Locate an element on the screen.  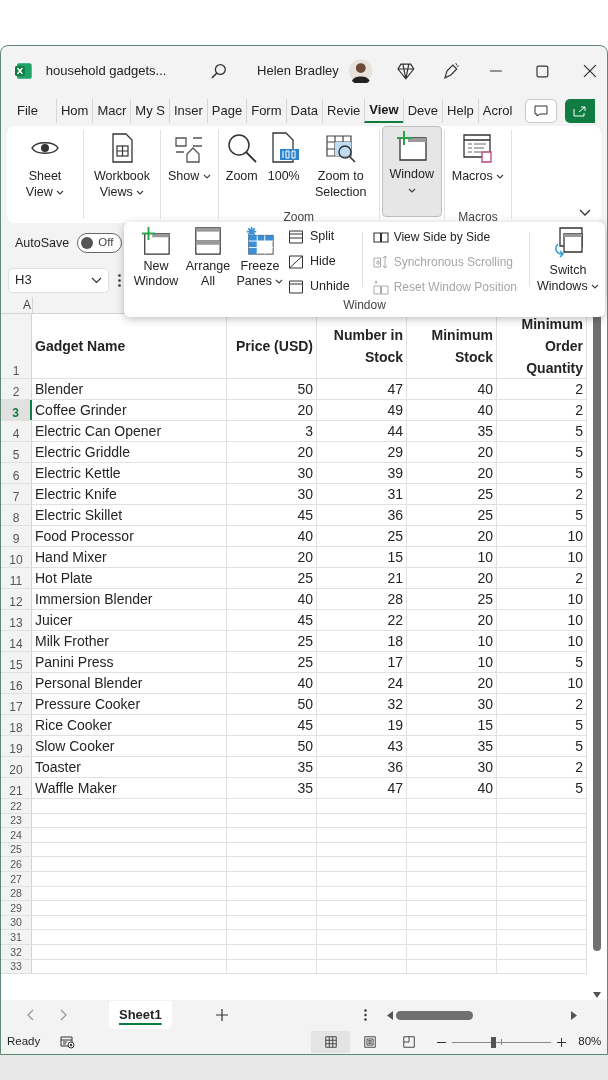
column-header: A is located at coordinates (28, 305).